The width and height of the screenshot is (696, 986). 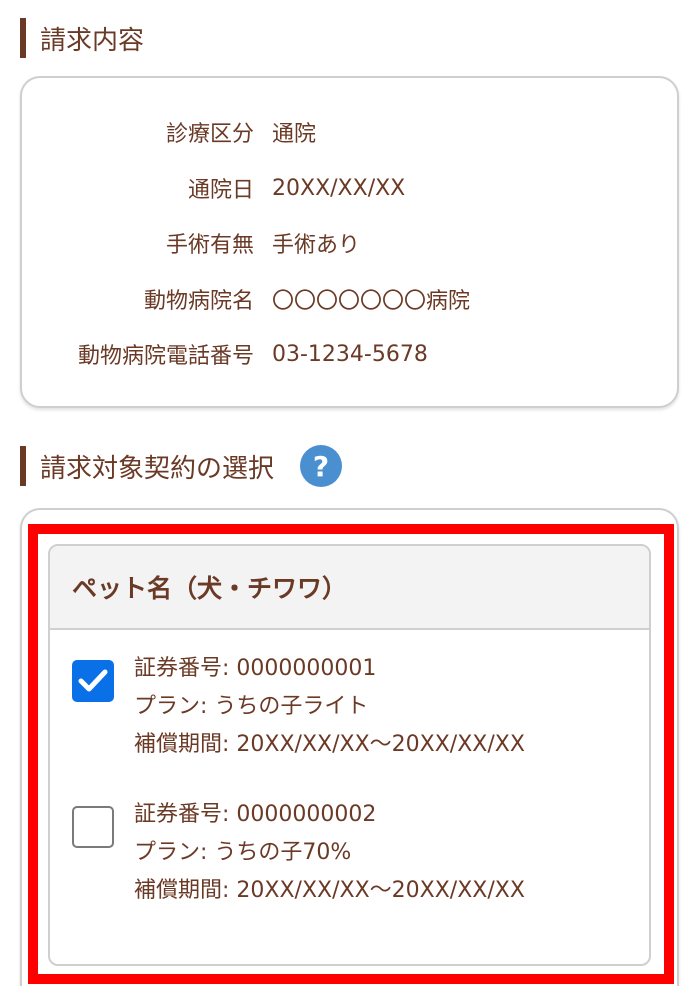 What do you see at coordinates (321, 466) in the screenshot?
I see `question-icon: ?` at bounding box center [321, 466].